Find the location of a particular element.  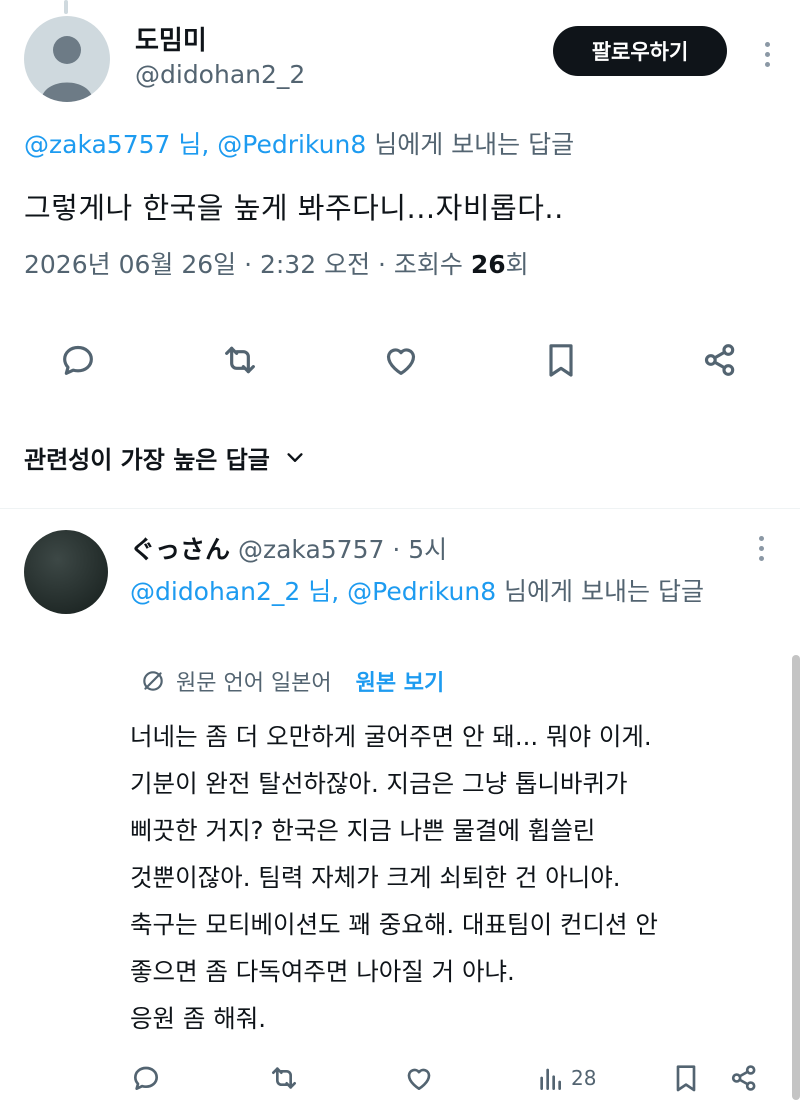

reply-to-suffix: 님에게 보내는 답글 is located at coordinates (474, 144).